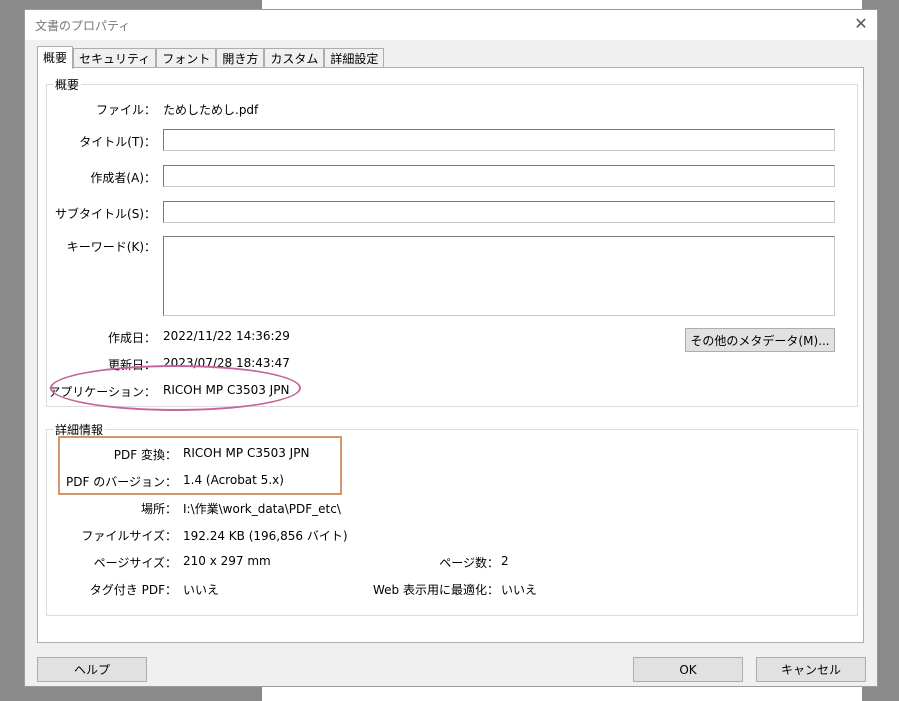 The width and height of the screenshot is (899, 701). Describe the element at coordinates (861, 24) in the screenshot. I see `close-icon: ✕` at that location.